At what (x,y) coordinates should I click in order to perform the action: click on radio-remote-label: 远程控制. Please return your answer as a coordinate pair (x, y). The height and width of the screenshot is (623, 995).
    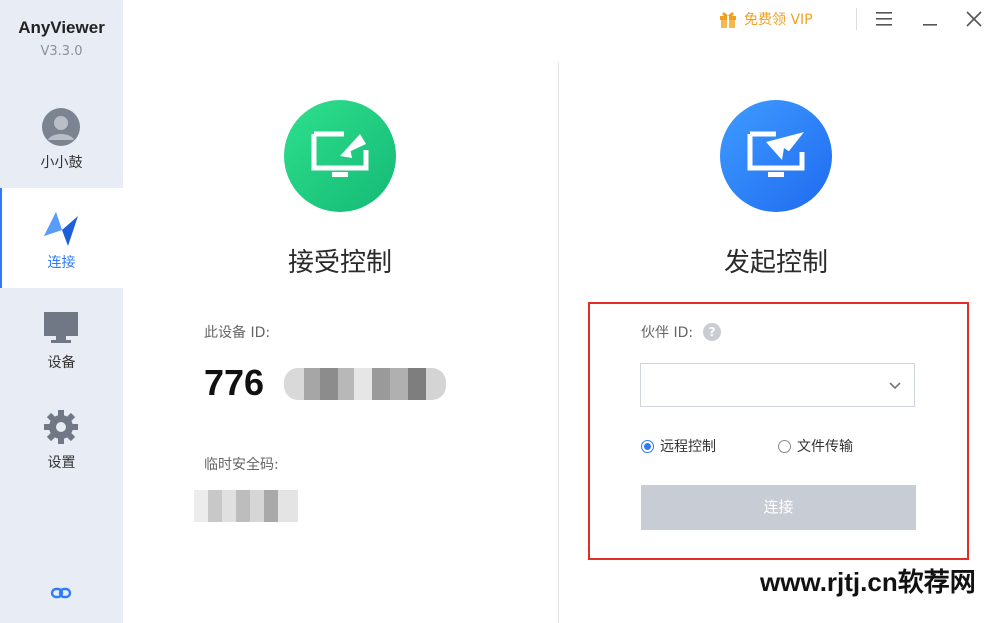
    Looking at the image, I should click on (688, 447).